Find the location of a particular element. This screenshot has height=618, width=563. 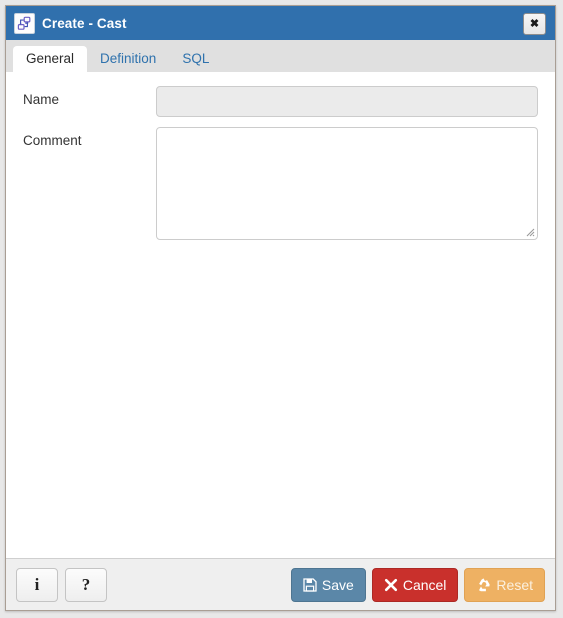

reset-button: Reset is located at coordinates (504, 584).